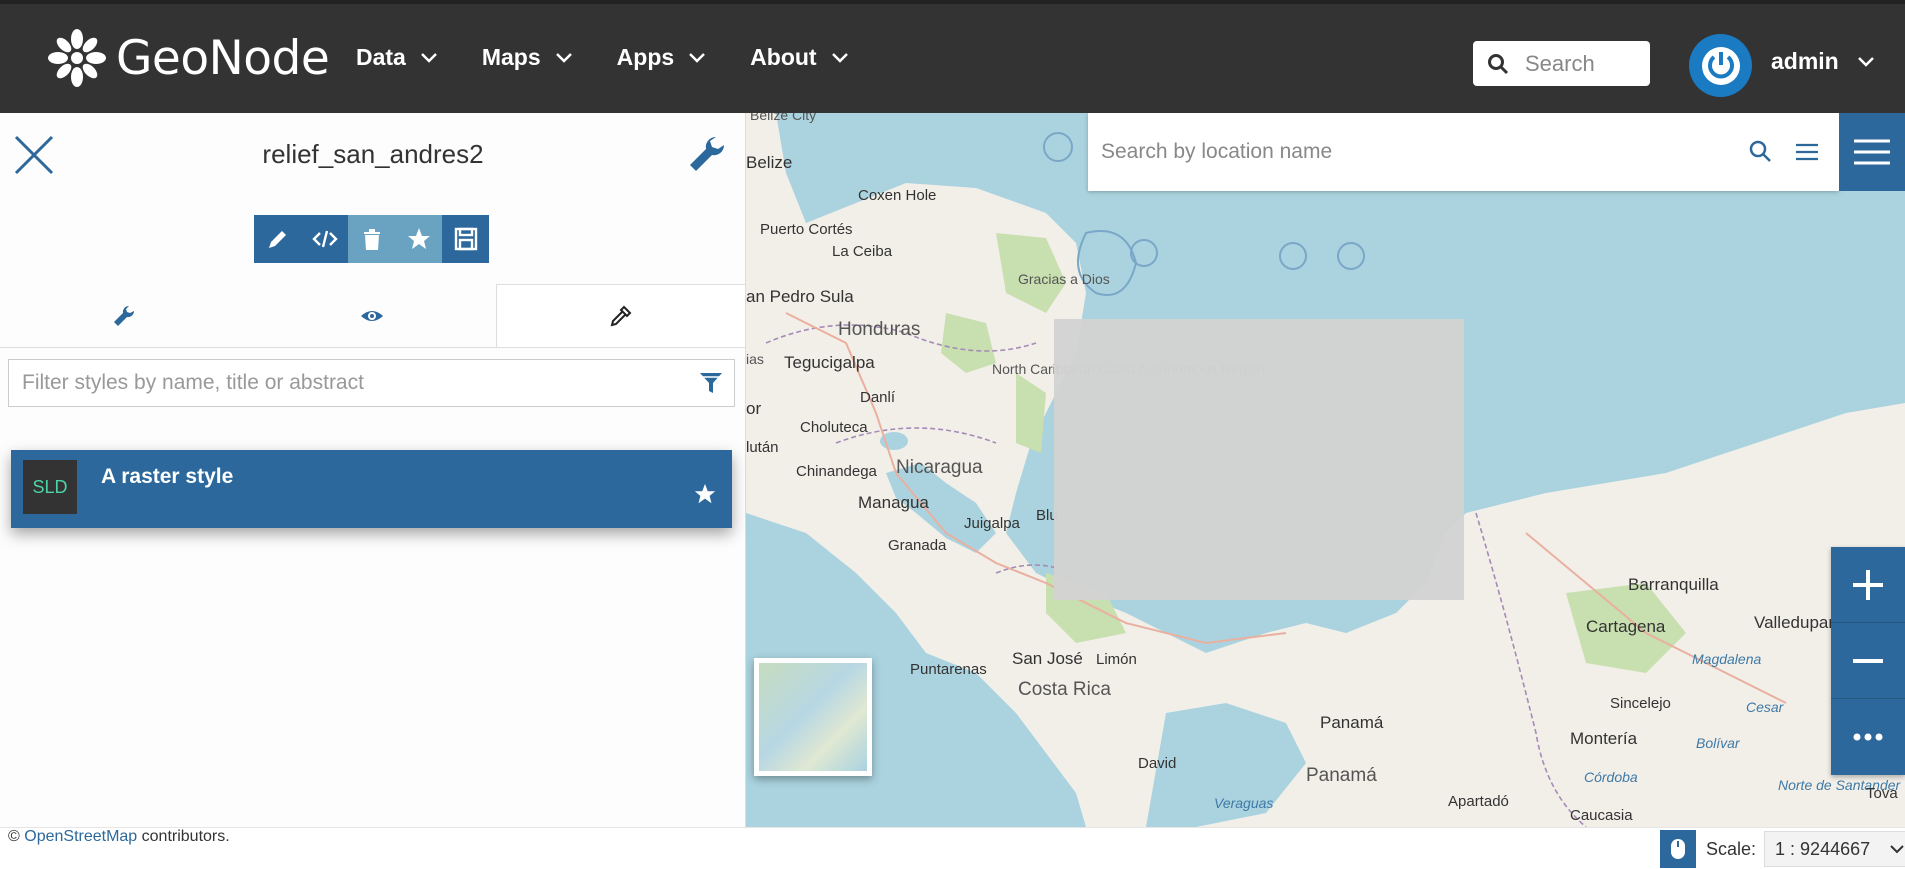 The image size is (1905, 869). Describe the element at coordinates (1673, 584) in the screenshot. I see `map-label-barranquilla: Barranquilla` at that location.